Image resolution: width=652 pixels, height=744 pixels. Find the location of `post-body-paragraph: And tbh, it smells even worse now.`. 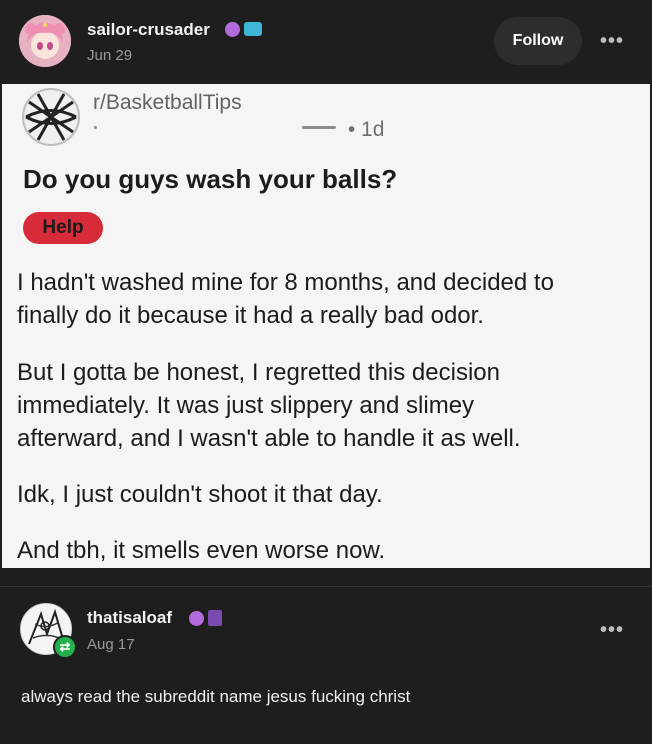

post-body-paragraph: And tbh, it smells even worse now. is located at coordinates (201, 550).